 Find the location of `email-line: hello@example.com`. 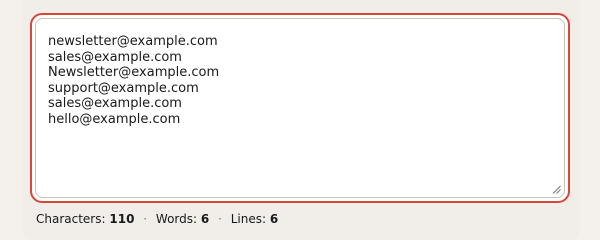

email-line: hello@example.com is located at coordinates (114, 119).